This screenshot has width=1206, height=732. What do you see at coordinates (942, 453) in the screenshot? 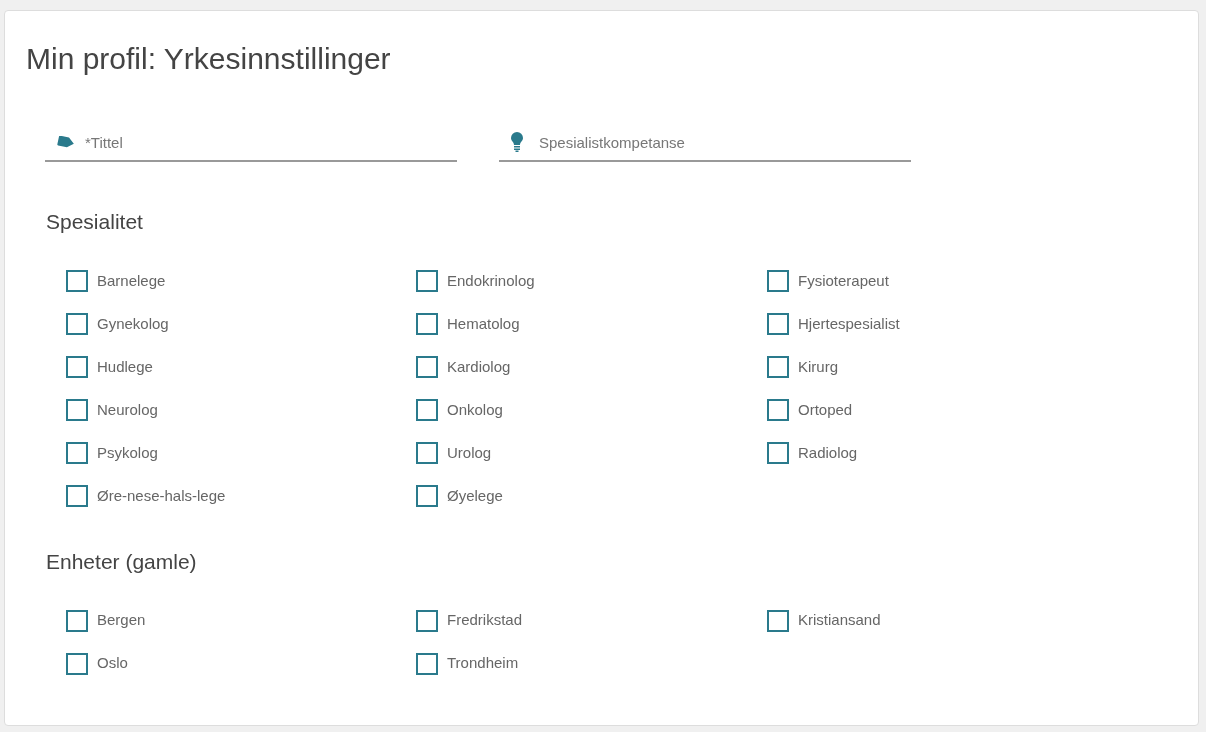
I see `checkbox-option: Radiolog` at bounding box center [942, 453].